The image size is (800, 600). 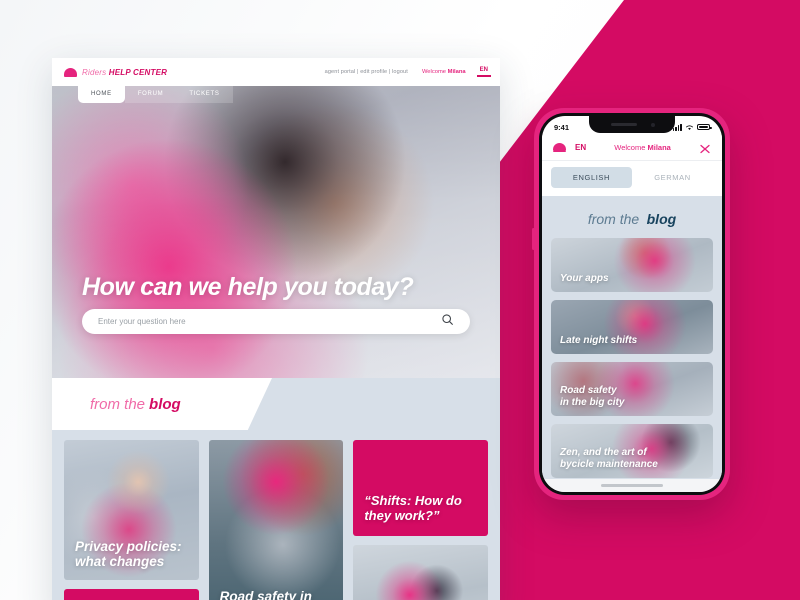 I want to click on phone-welcome-username: Milana, so click(x=659, y=147).